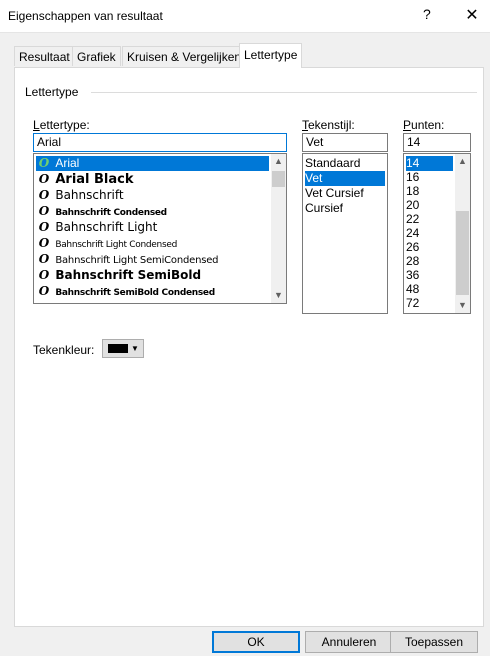 This screenshot has height=656, width=490. Describe the element at coordinates (428, 125) in the screenshot. I see `size-label-rest: unten:` at that location.